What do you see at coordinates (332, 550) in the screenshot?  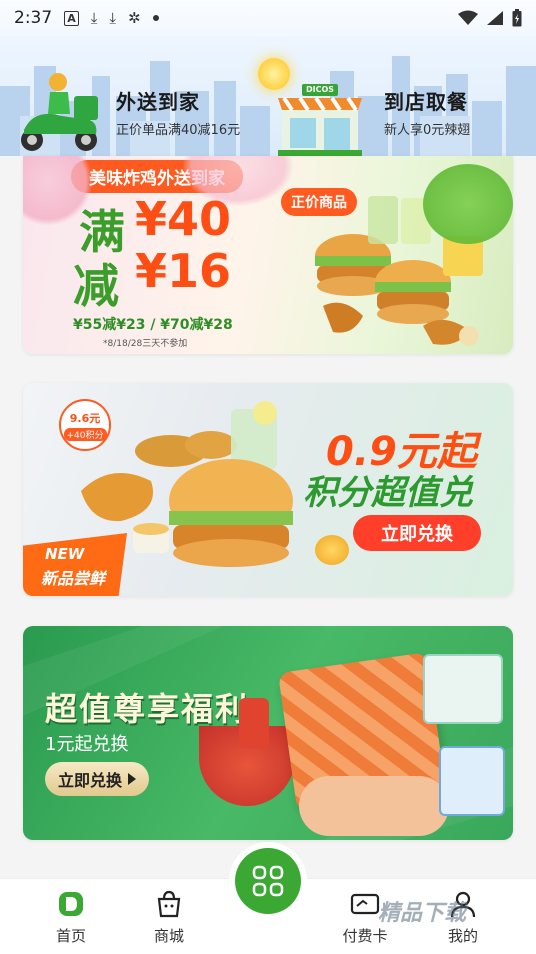 I see `coin-stack-illustration` at bounding box center [332, 550].